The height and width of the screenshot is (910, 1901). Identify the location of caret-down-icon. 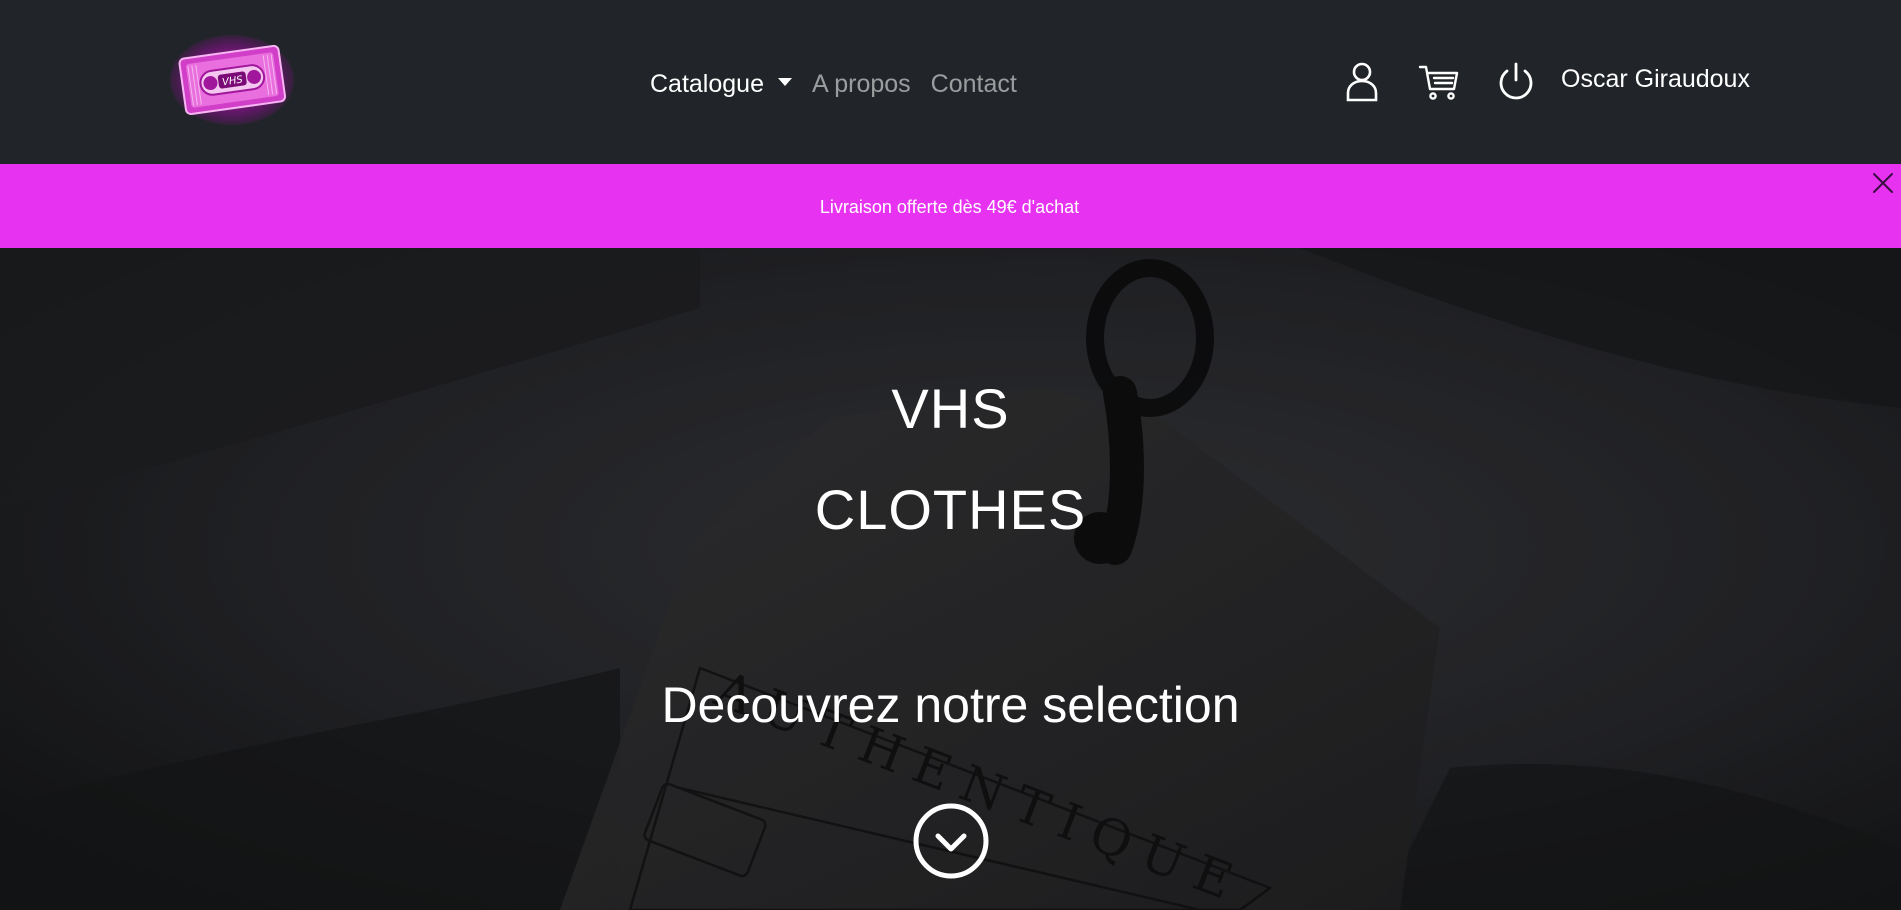
(784, 81).